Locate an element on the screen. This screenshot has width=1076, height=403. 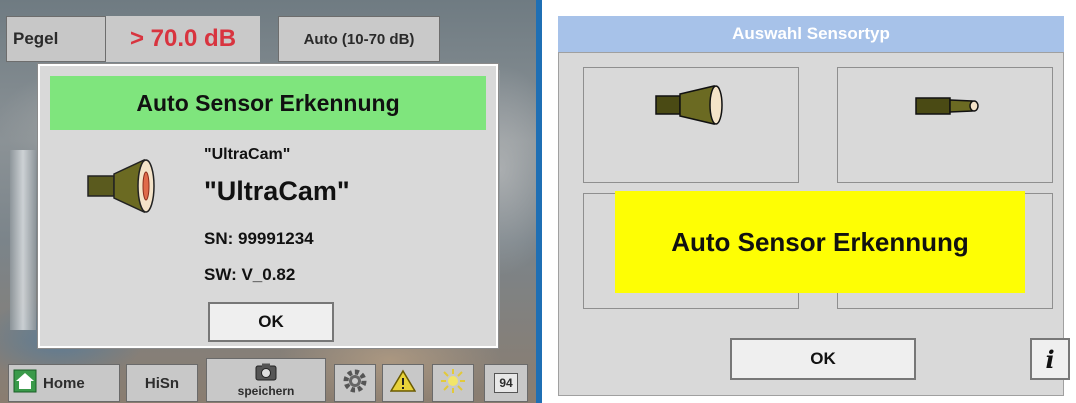
software-version: SW: V_0.82 is located at coordinates (250, 274).